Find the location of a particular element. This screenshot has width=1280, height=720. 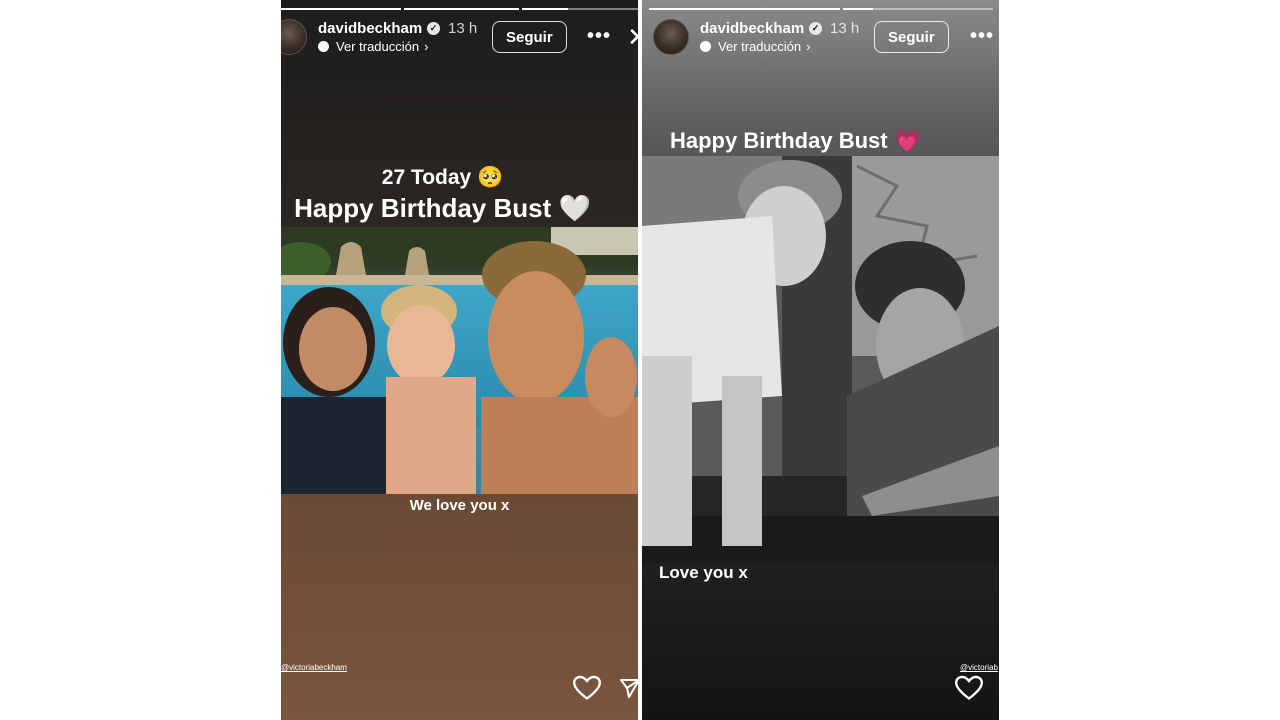

send-icon is located at coordinates (628, 688).